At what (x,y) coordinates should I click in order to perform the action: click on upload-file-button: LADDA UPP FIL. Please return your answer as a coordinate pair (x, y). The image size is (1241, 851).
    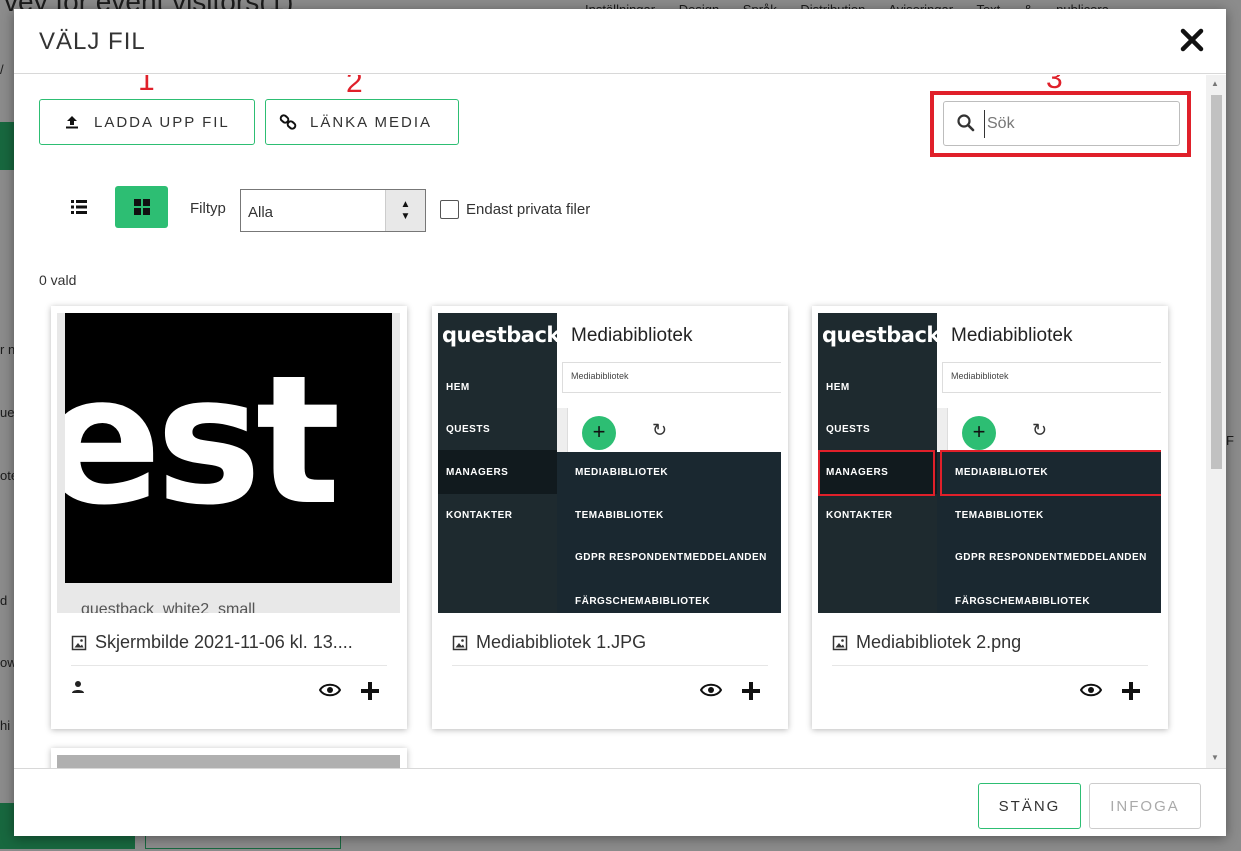
    Looking at the image, I should click on (147, 122).